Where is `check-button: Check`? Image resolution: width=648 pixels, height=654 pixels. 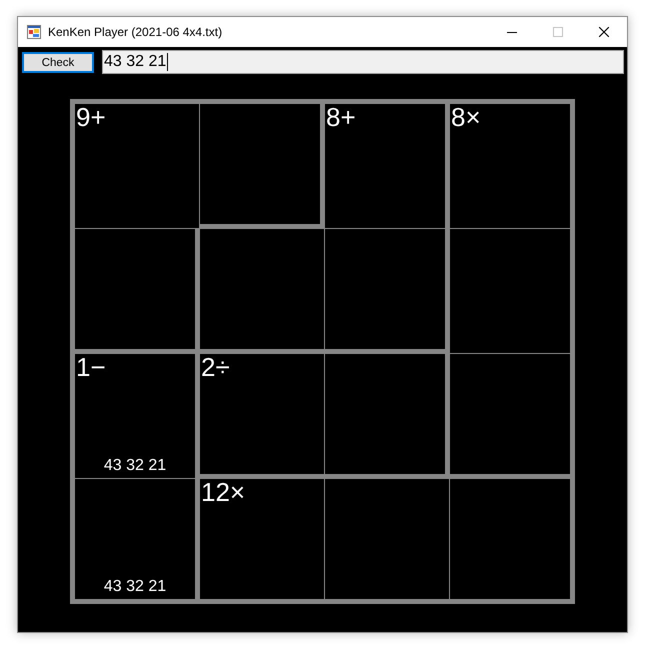
check-button: Check is located at coordinates (58, 62).